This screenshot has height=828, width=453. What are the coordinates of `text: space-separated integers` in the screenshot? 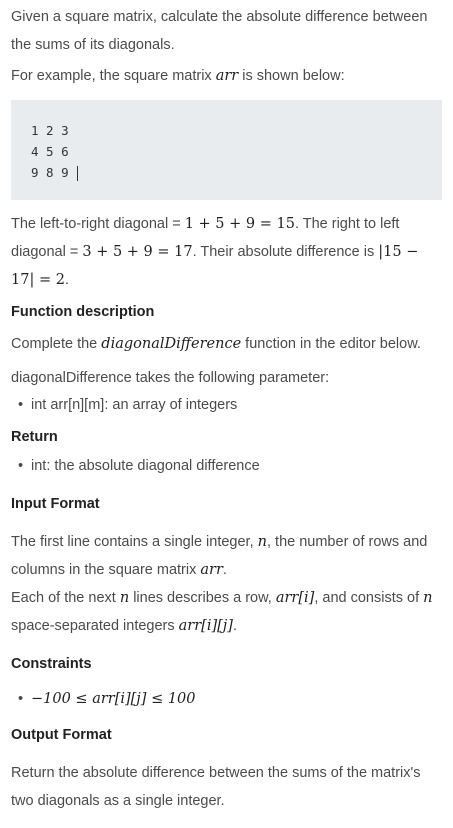 It's located at (95, 626).